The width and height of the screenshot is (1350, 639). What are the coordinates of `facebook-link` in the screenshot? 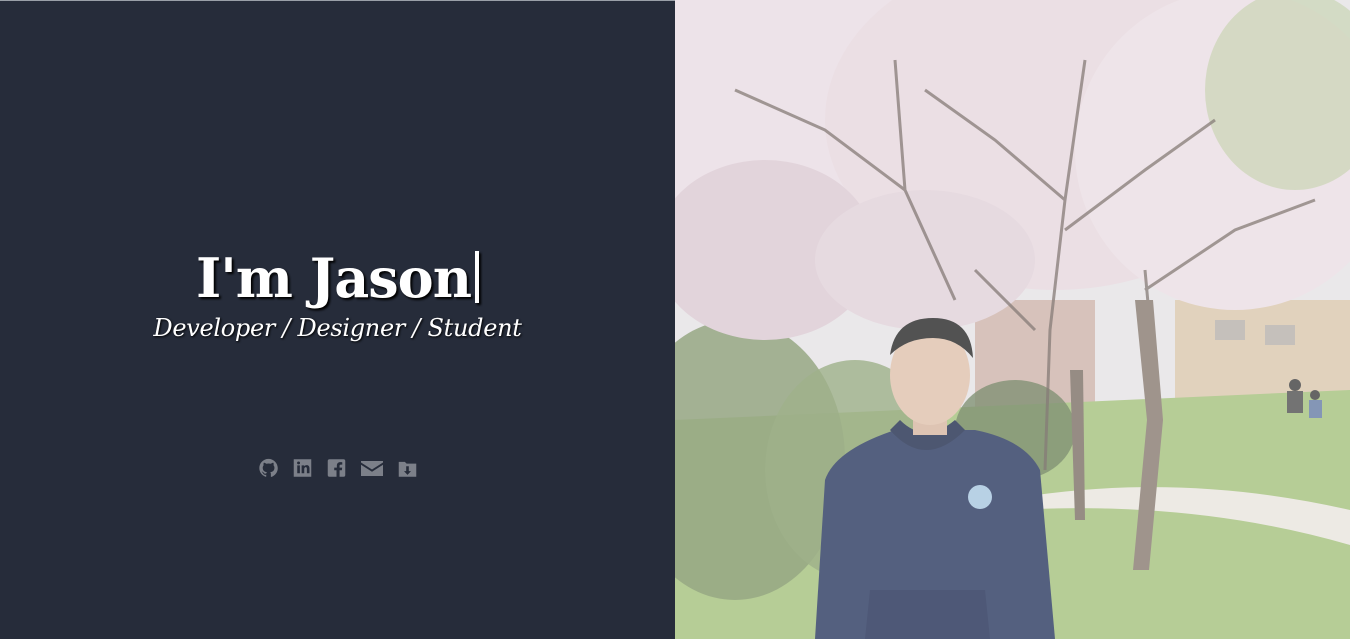 It's located at (336, 468).